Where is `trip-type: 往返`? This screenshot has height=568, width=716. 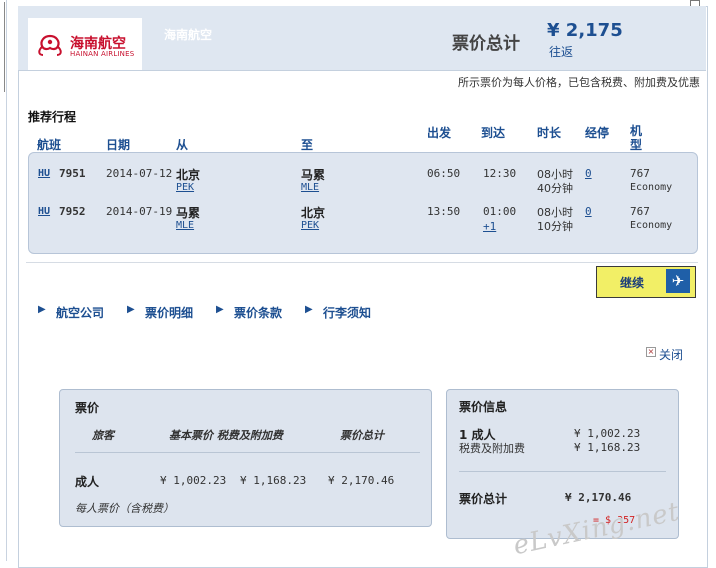
trip-type: 往返 is located at coordinates (561, 52).